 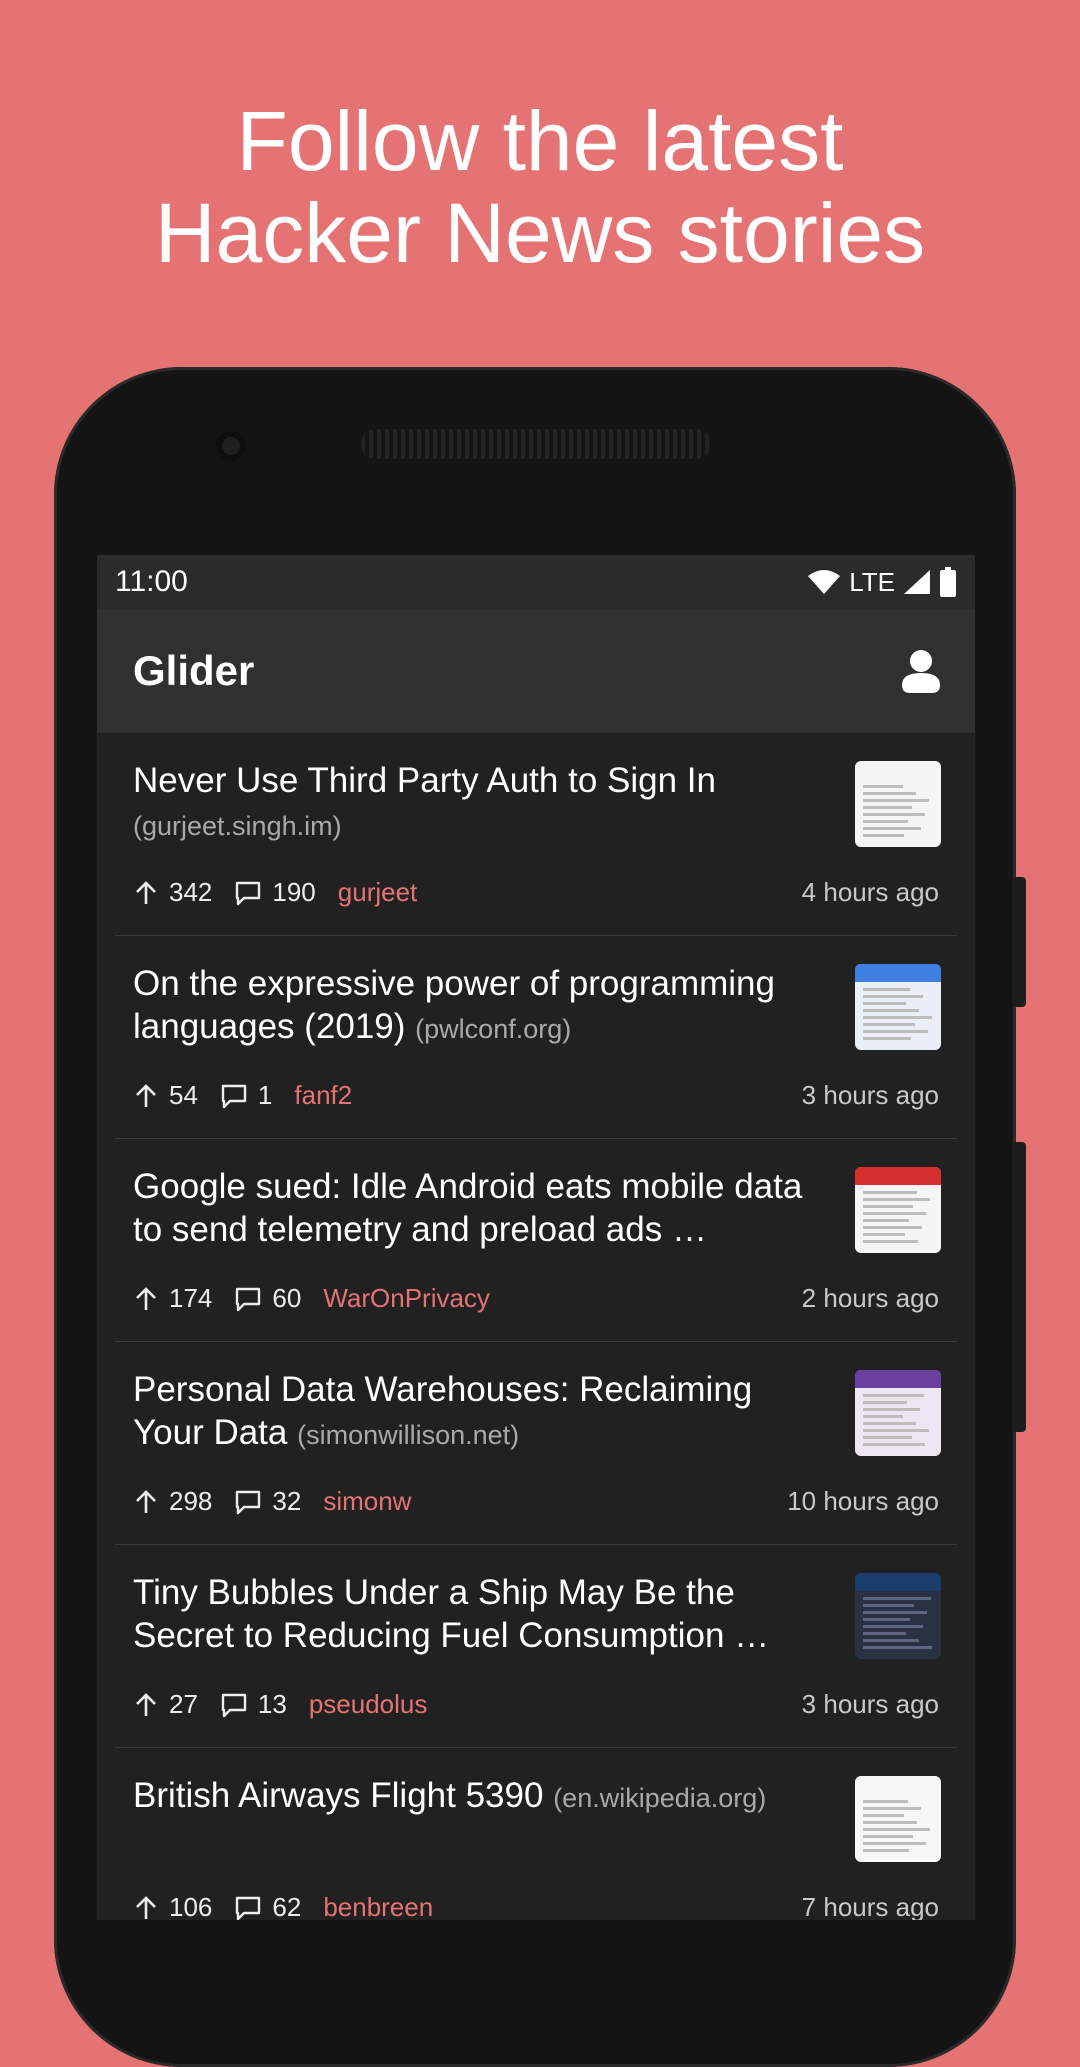 I want to click on comments-group: 62, so click(x=267, y=1906).